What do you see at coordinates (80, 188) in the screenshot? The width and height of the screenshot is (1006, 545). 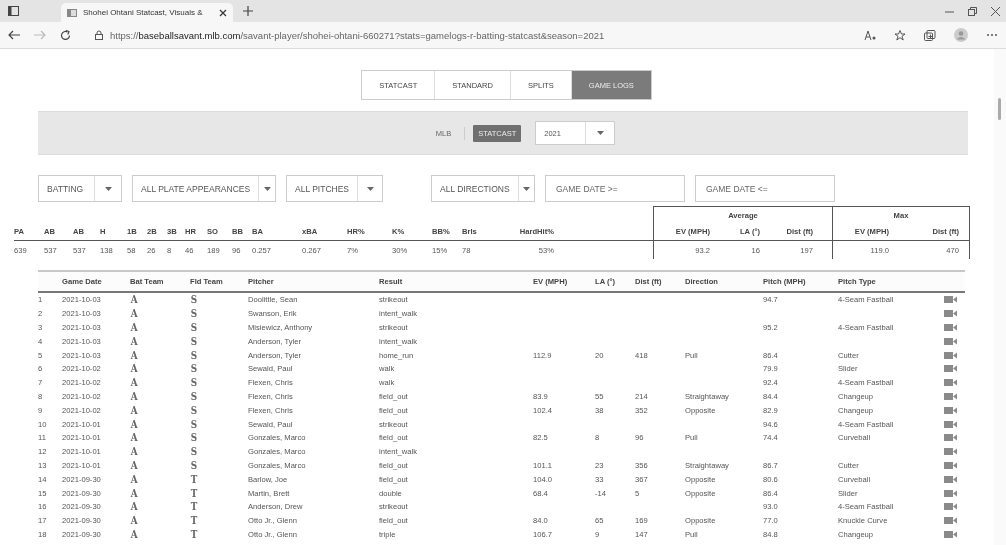 I see `filter-select: BATTING` at bounding box center [80, 188].